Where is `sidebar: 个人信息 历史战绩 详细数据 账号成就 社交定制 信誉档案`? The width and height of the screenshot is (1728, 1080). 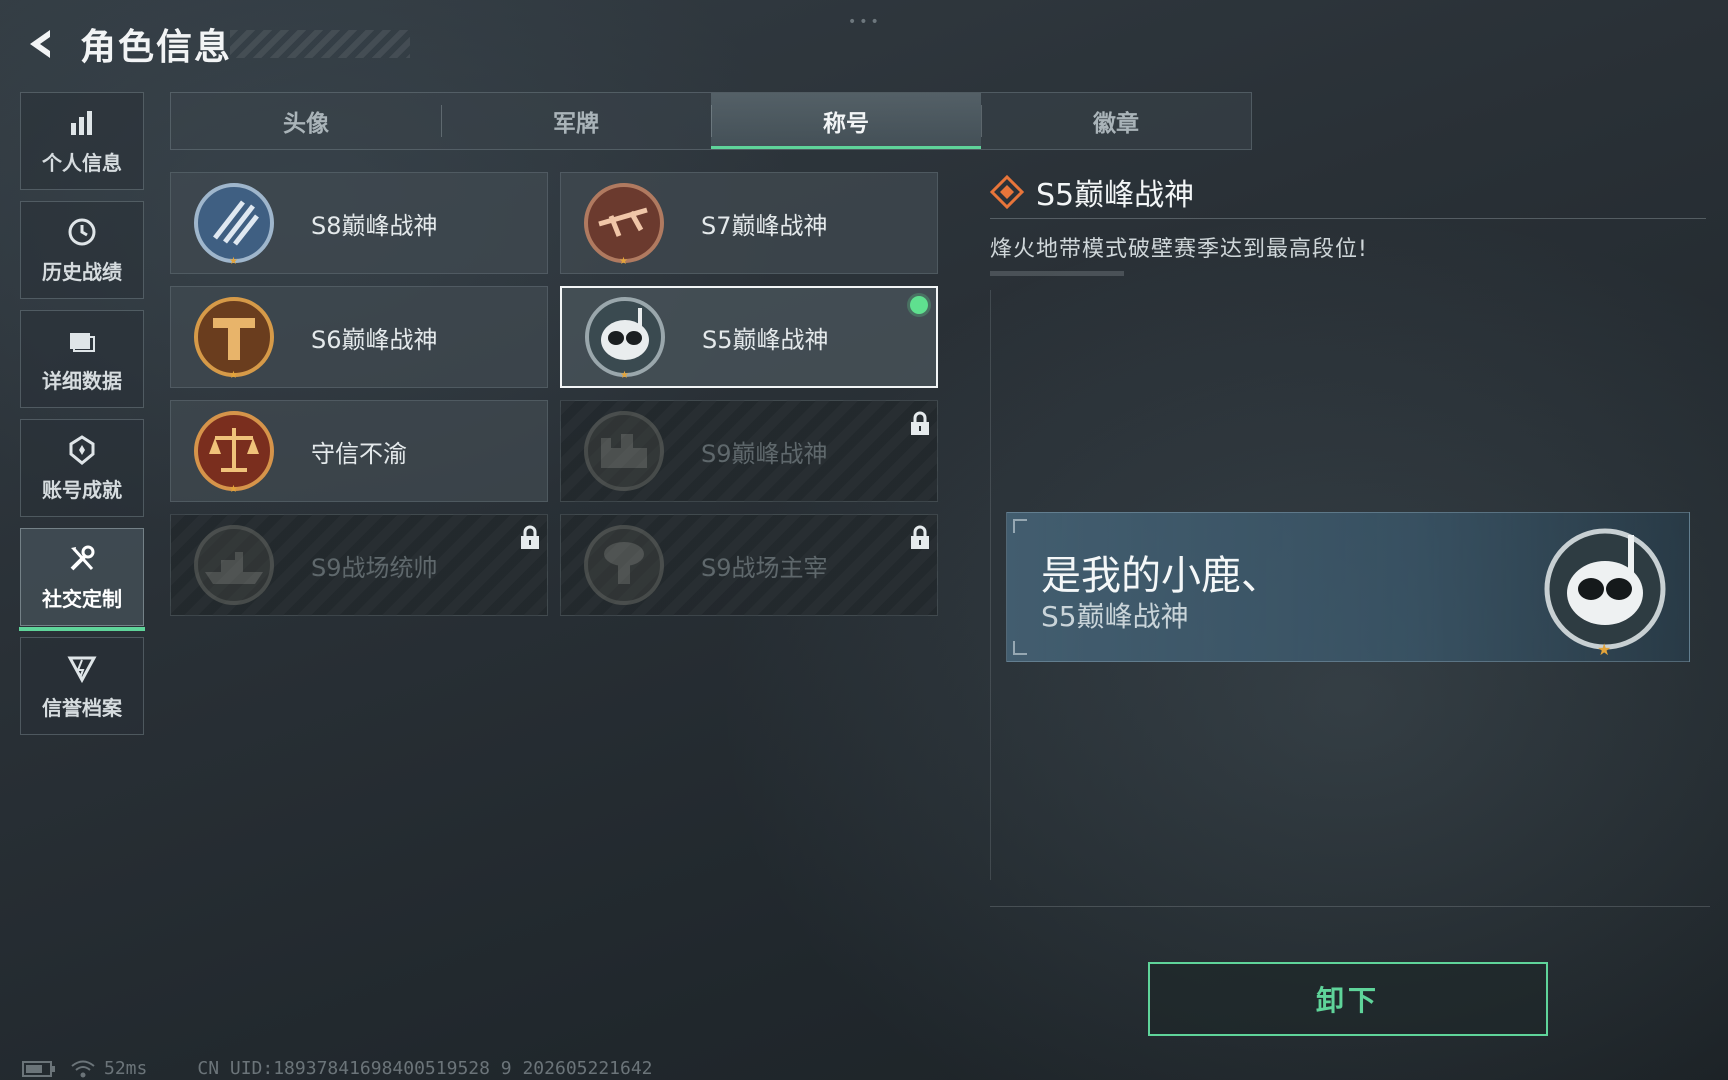
sidebar: 个人信息 历史战绩 详细数据 账号成就 社交定制 信誉档案 is located at coordinates (82, 419).